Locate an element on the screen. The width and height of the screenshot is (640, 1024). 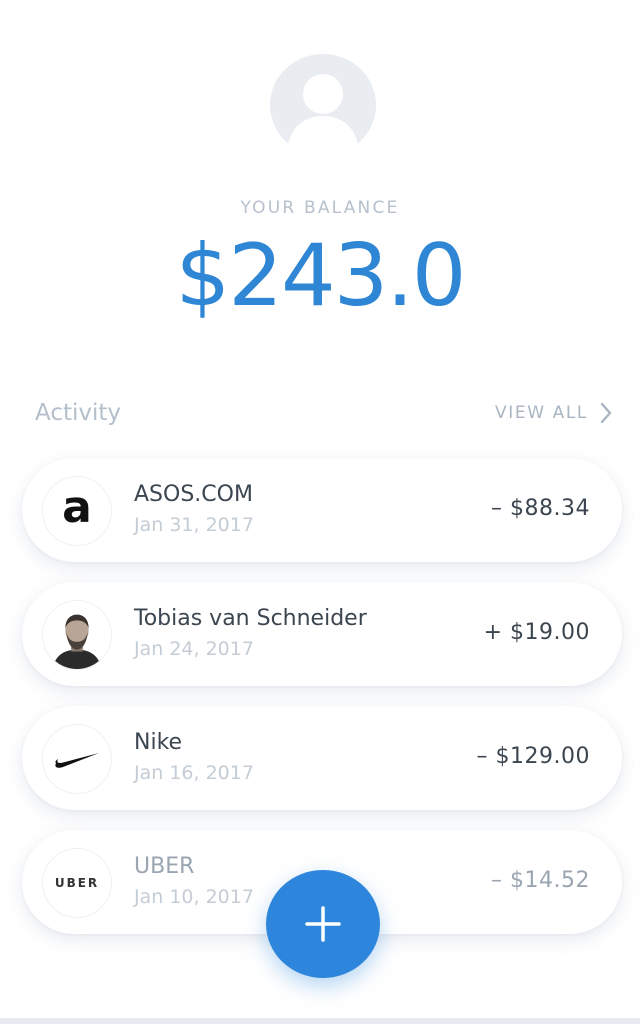
transaction-date: Jan 16, 2017 is located at coordinates (194, 773).